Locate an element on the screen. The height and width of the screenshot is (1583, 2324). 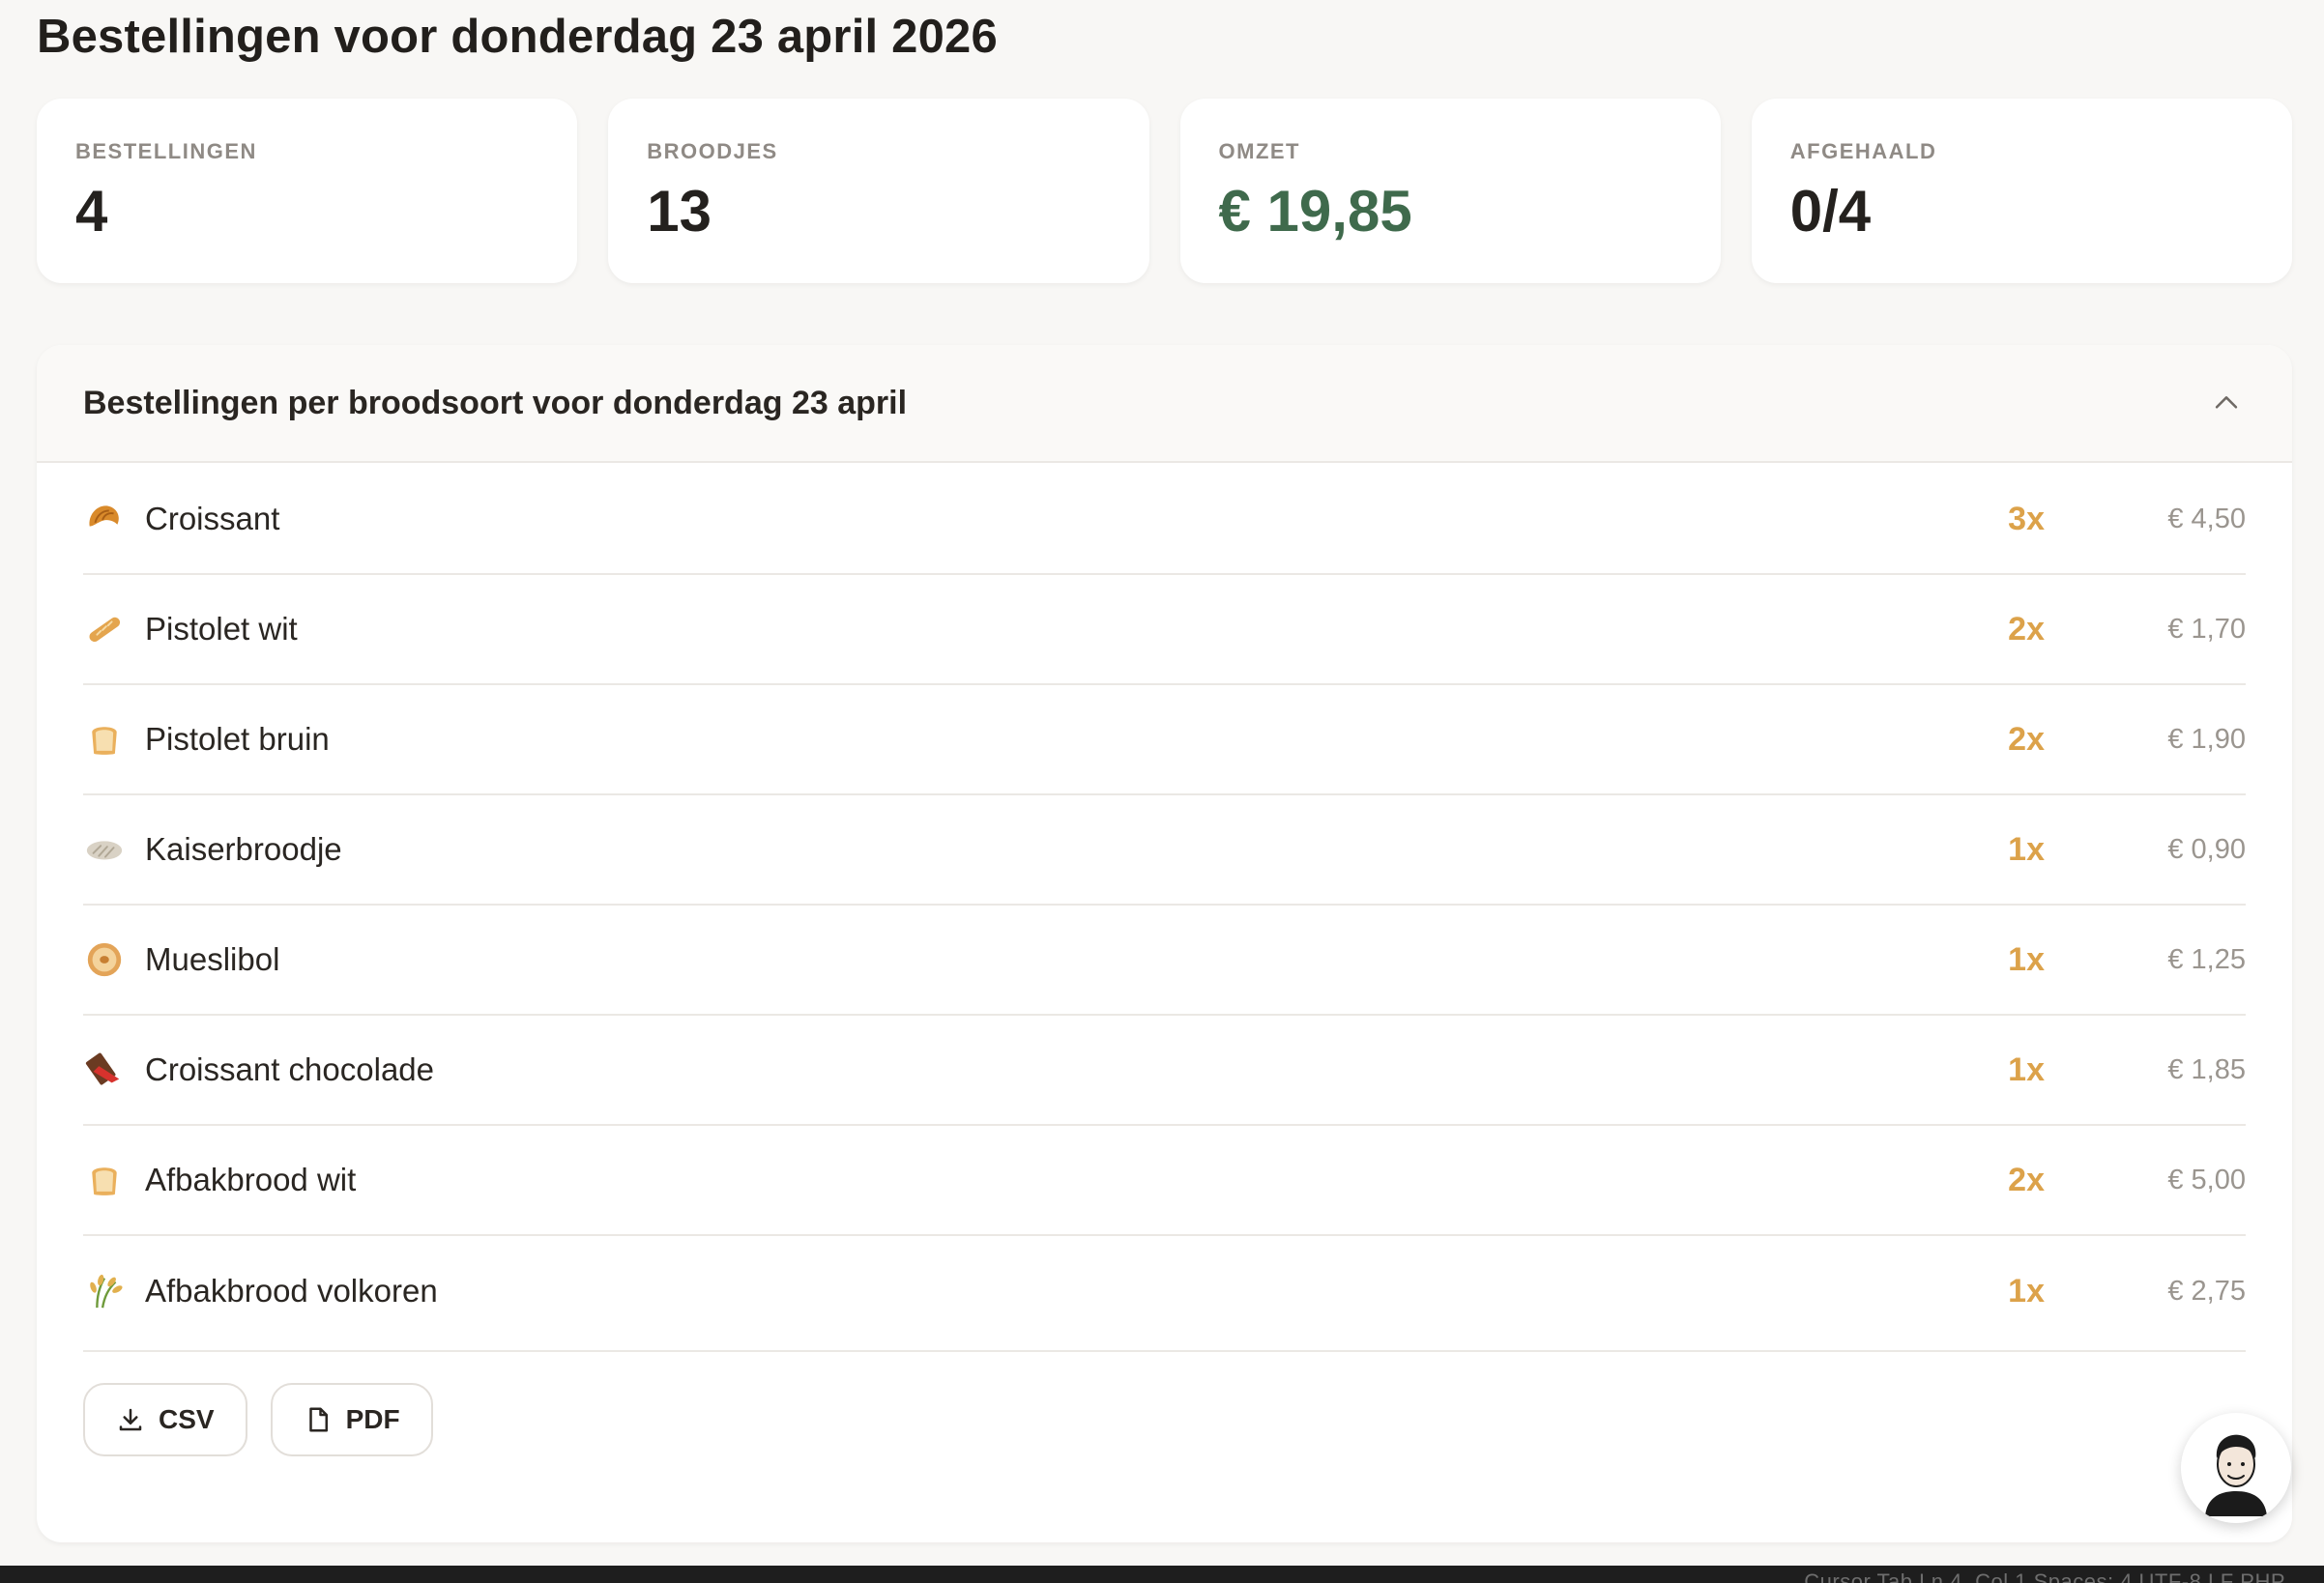
download-icon is located at coordinates (130, 1419).